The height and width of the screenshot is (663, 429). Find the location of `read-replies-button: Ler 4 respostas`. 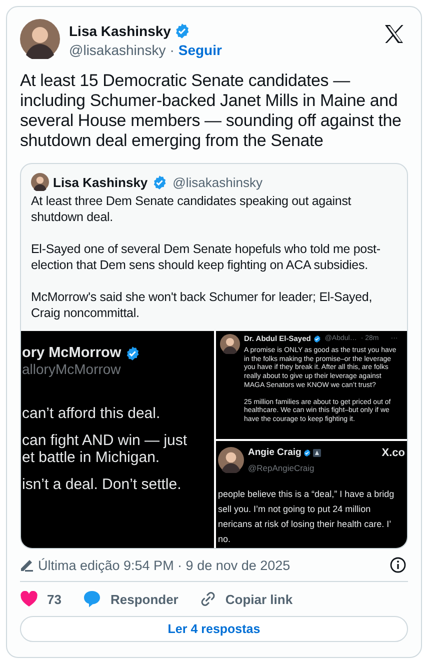

read-replies-button: Ler 4 respostas is located at coordinates (214, 629).